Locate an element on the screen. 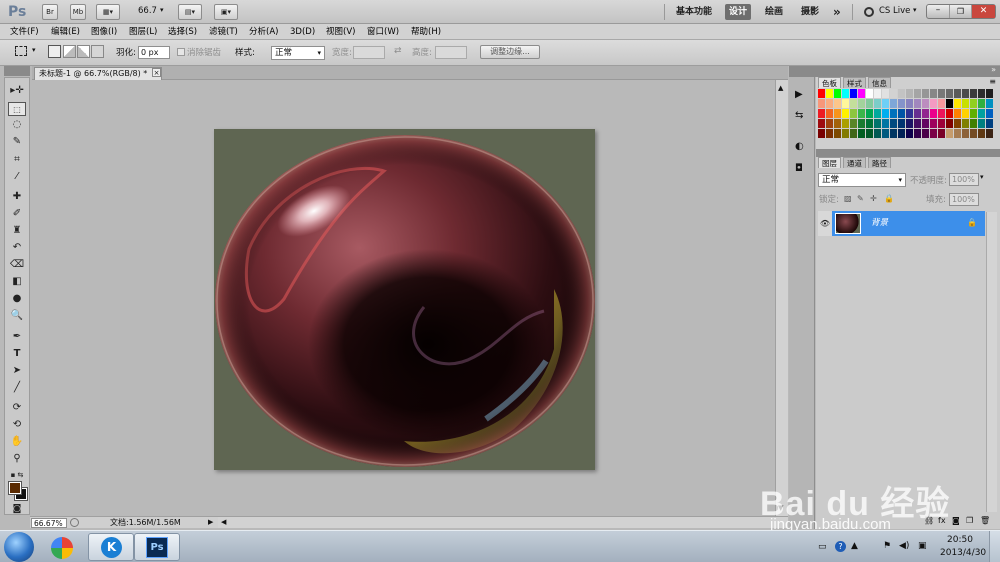 Image resolution: width=1000 pixels, height=562 pixels. menu-analysis: 分析(A) is located at coordinates (263, 32).